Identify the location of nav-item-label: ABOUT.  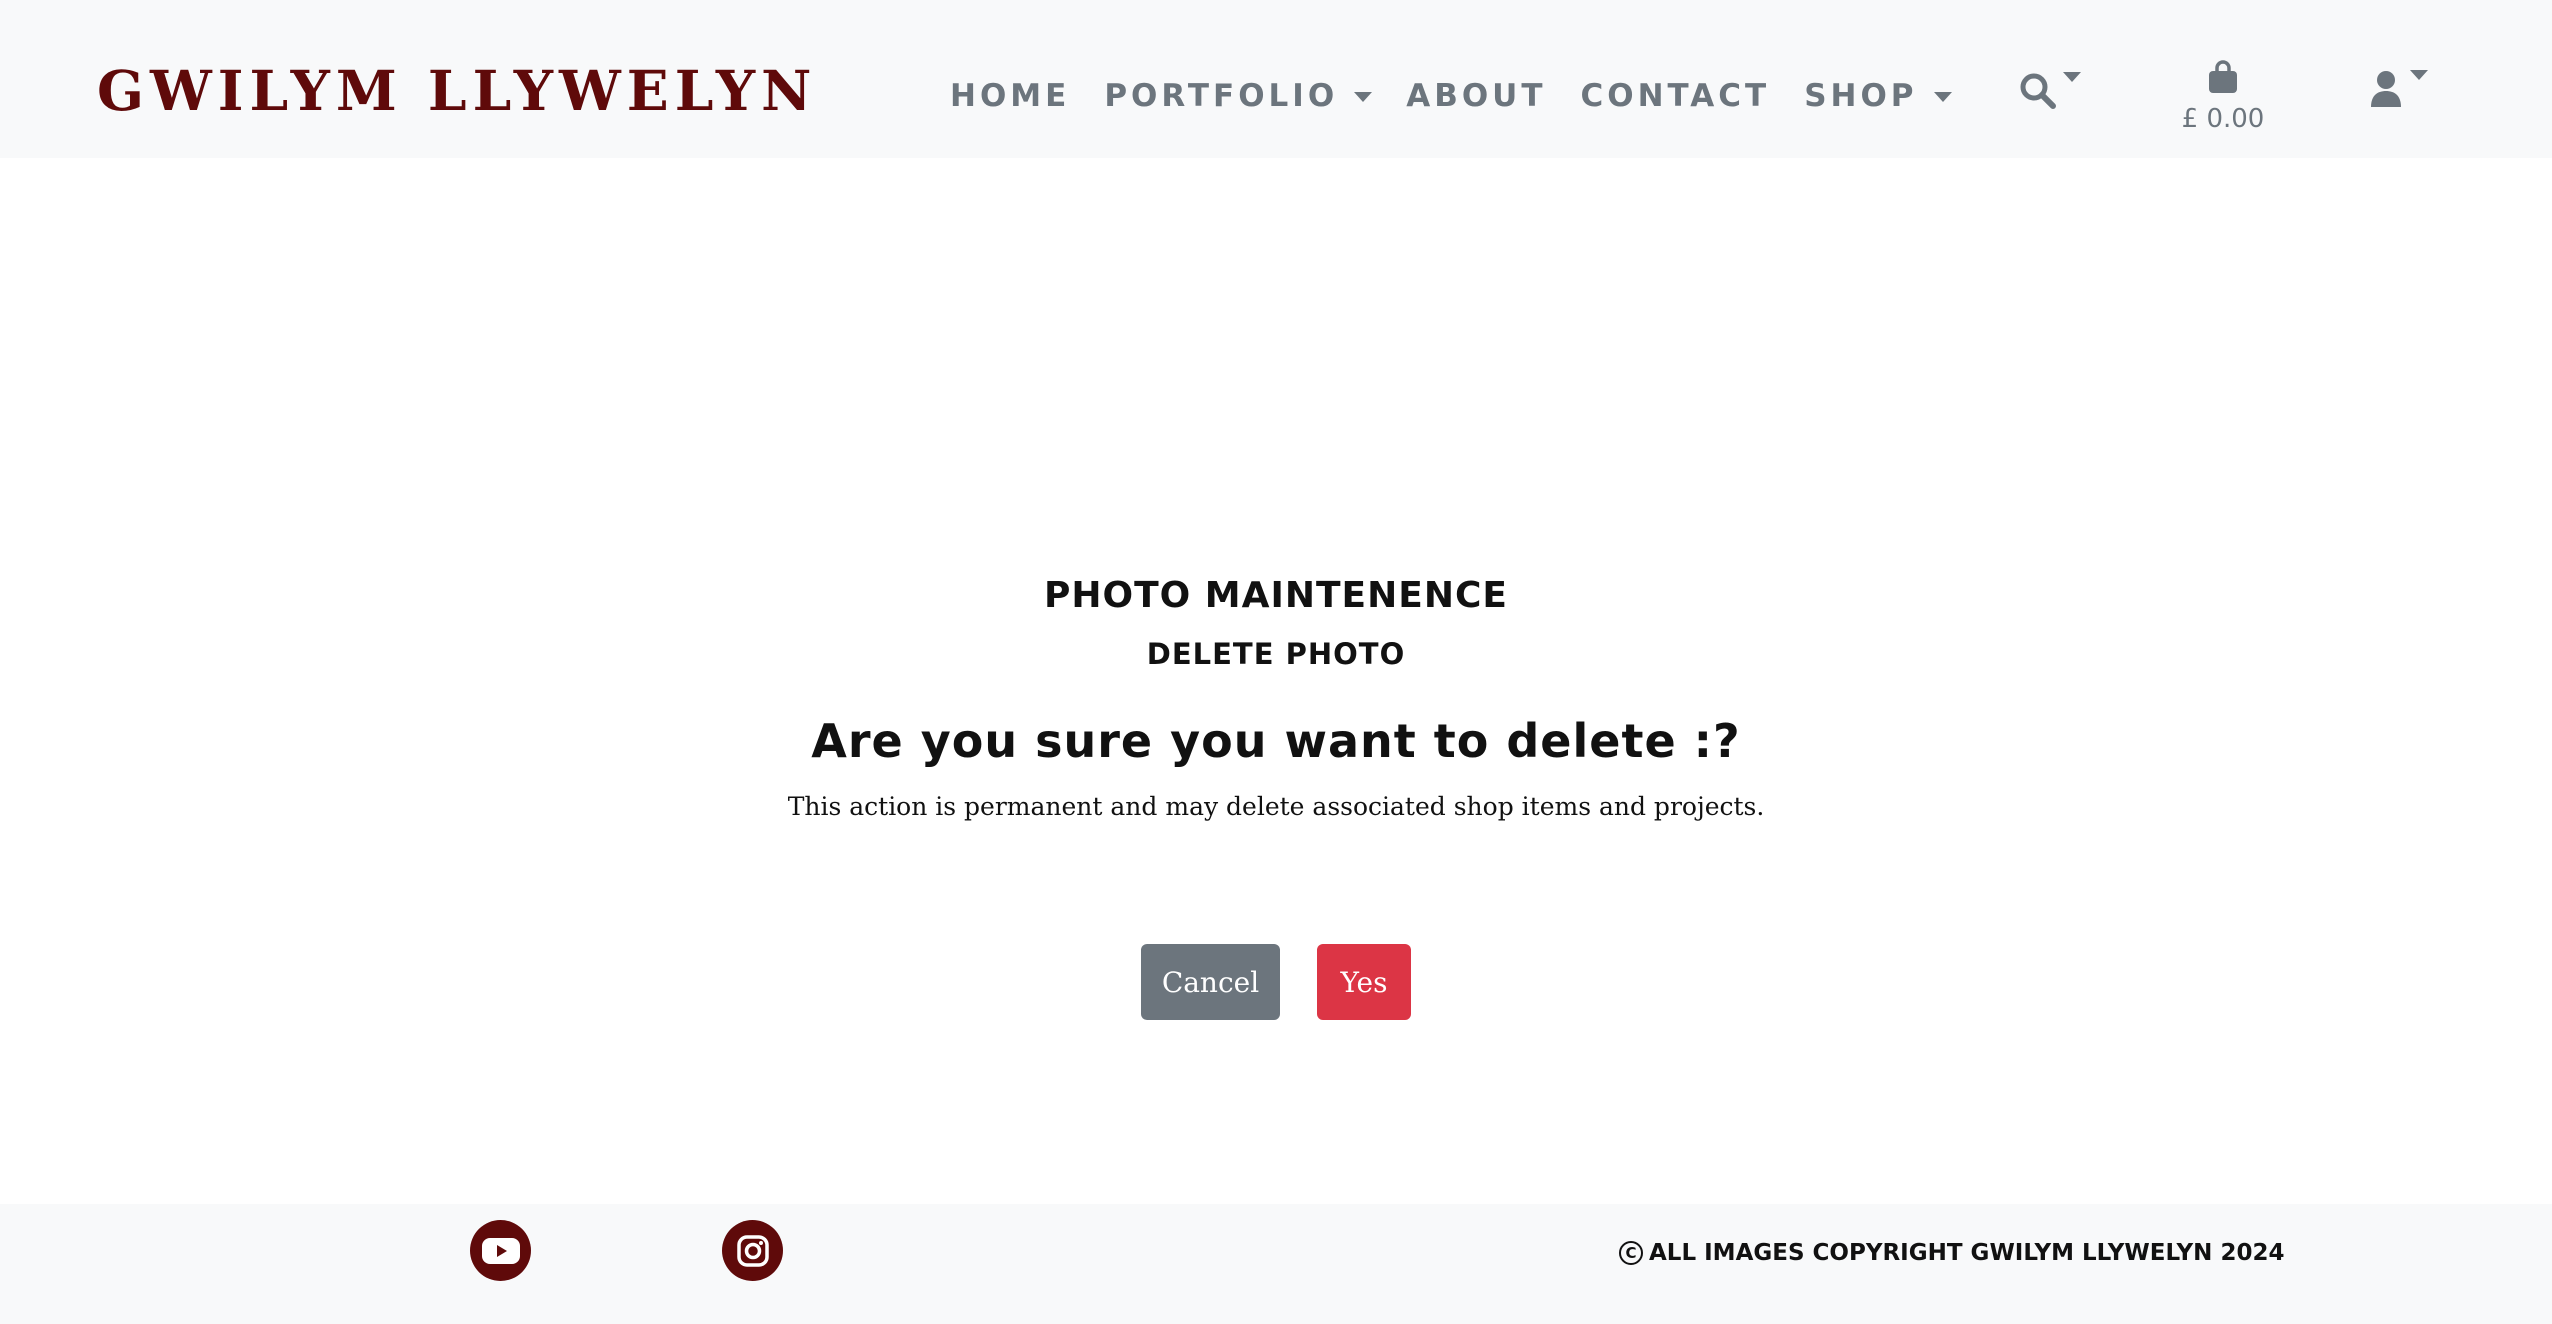
(1476, 96).